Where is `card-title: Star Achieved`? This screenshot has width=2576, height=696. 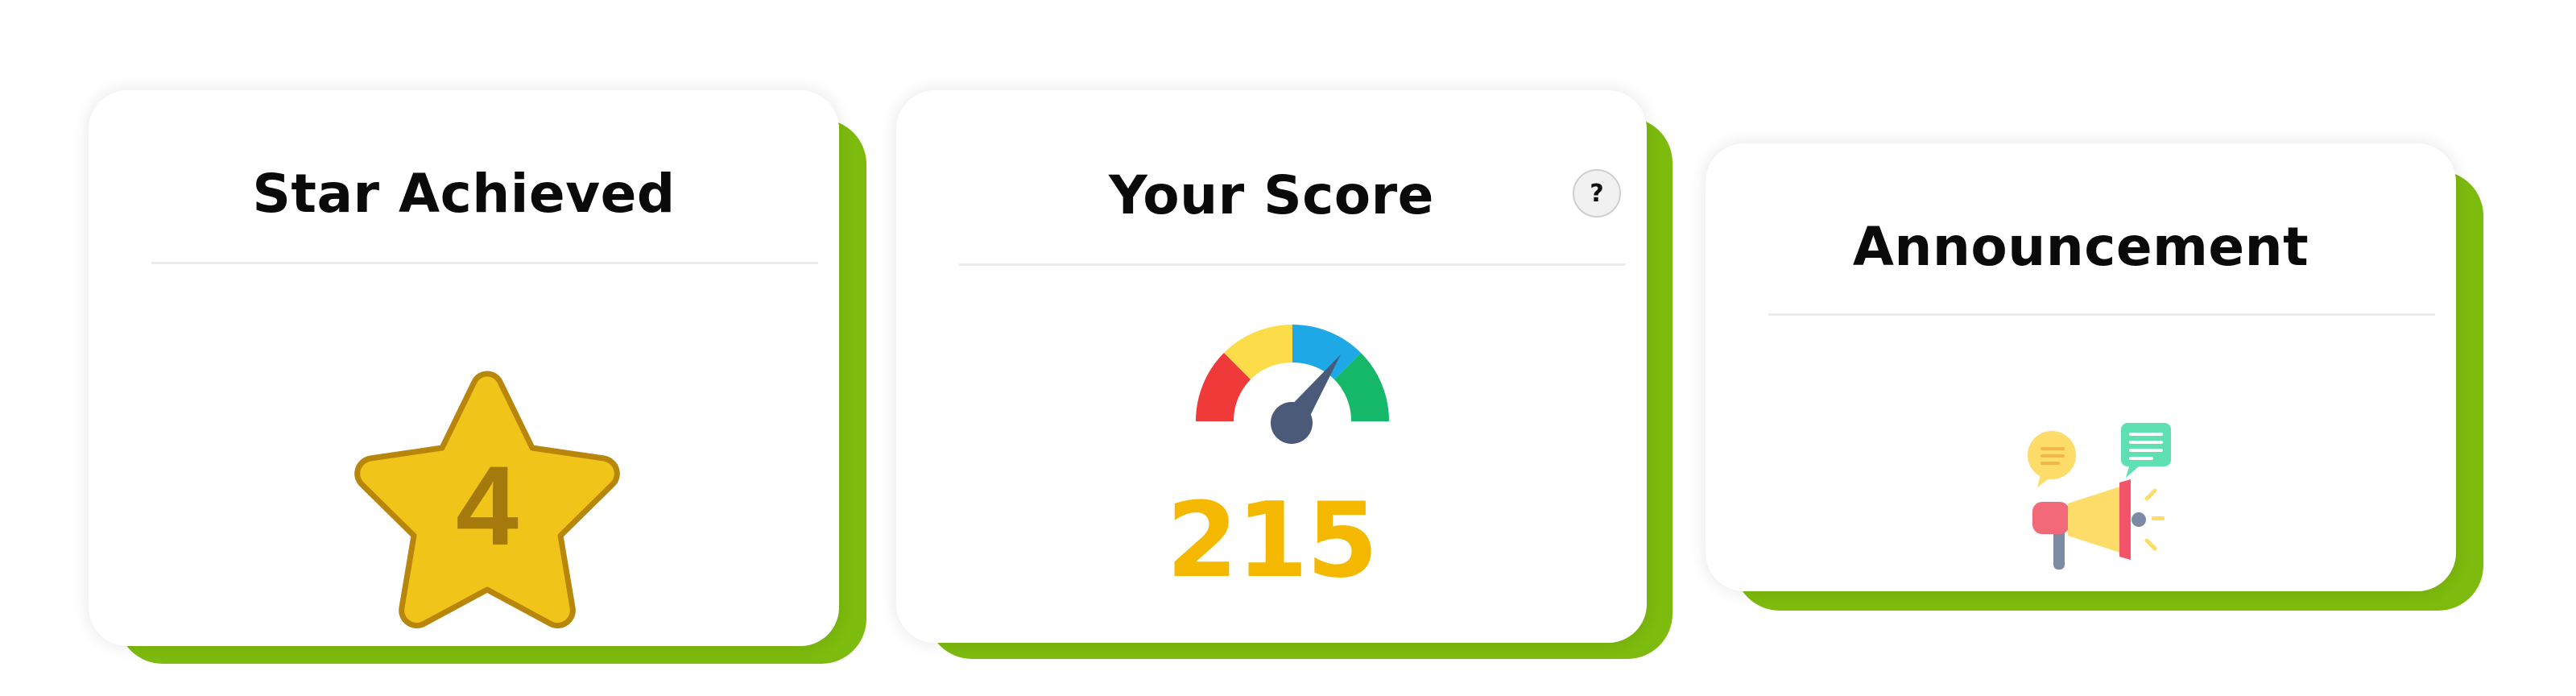
card-title: Star Achieved is located at coordinates (464, 194).